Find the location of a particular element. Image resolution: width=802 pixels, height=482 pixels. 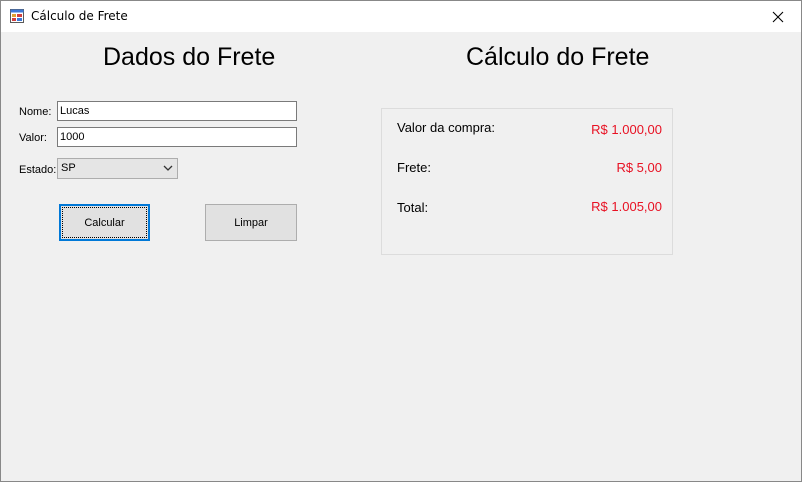

close-button is located at coordinates (778, 16).